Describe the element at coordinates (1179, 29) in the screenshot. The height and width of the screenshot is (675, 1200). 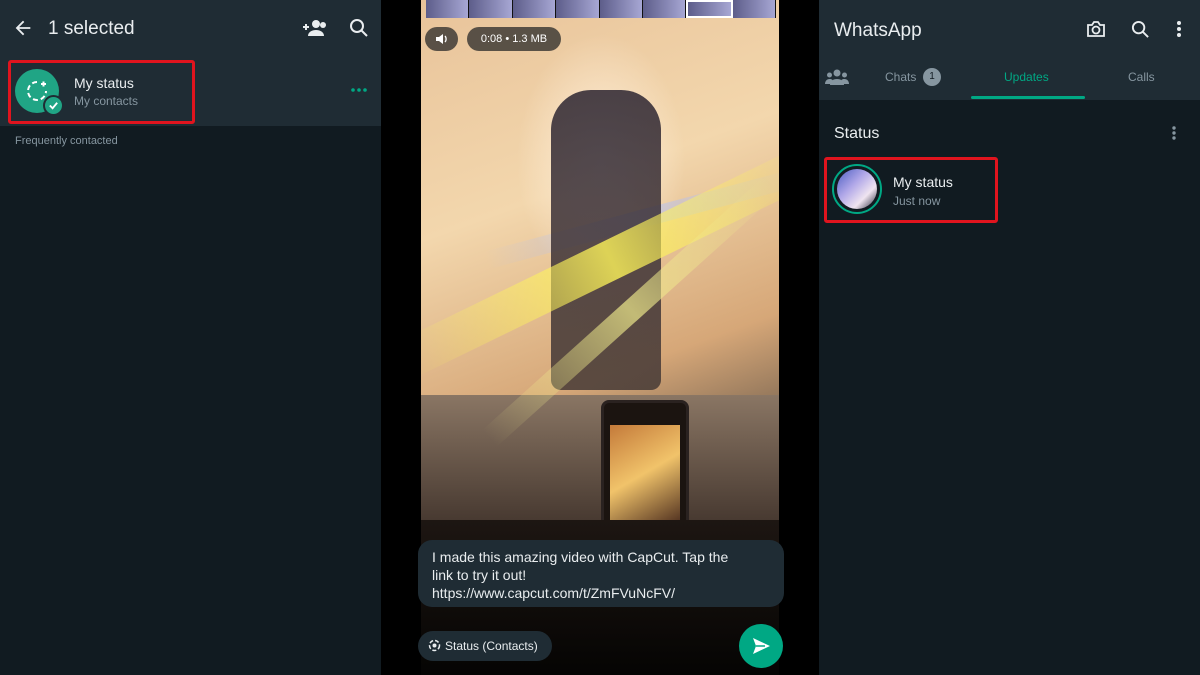
I see `menu-icon` at that location.